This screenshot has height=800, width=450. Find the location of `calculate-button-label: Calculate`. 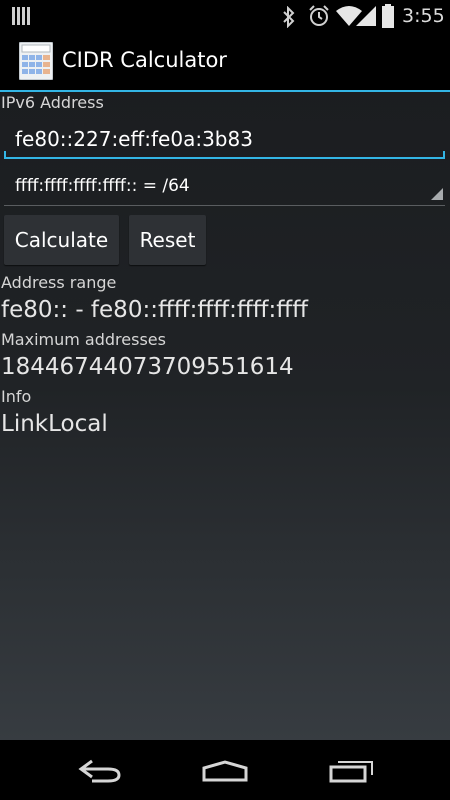

calculate-button-label: Calculate is located at coordinates (61, 240).